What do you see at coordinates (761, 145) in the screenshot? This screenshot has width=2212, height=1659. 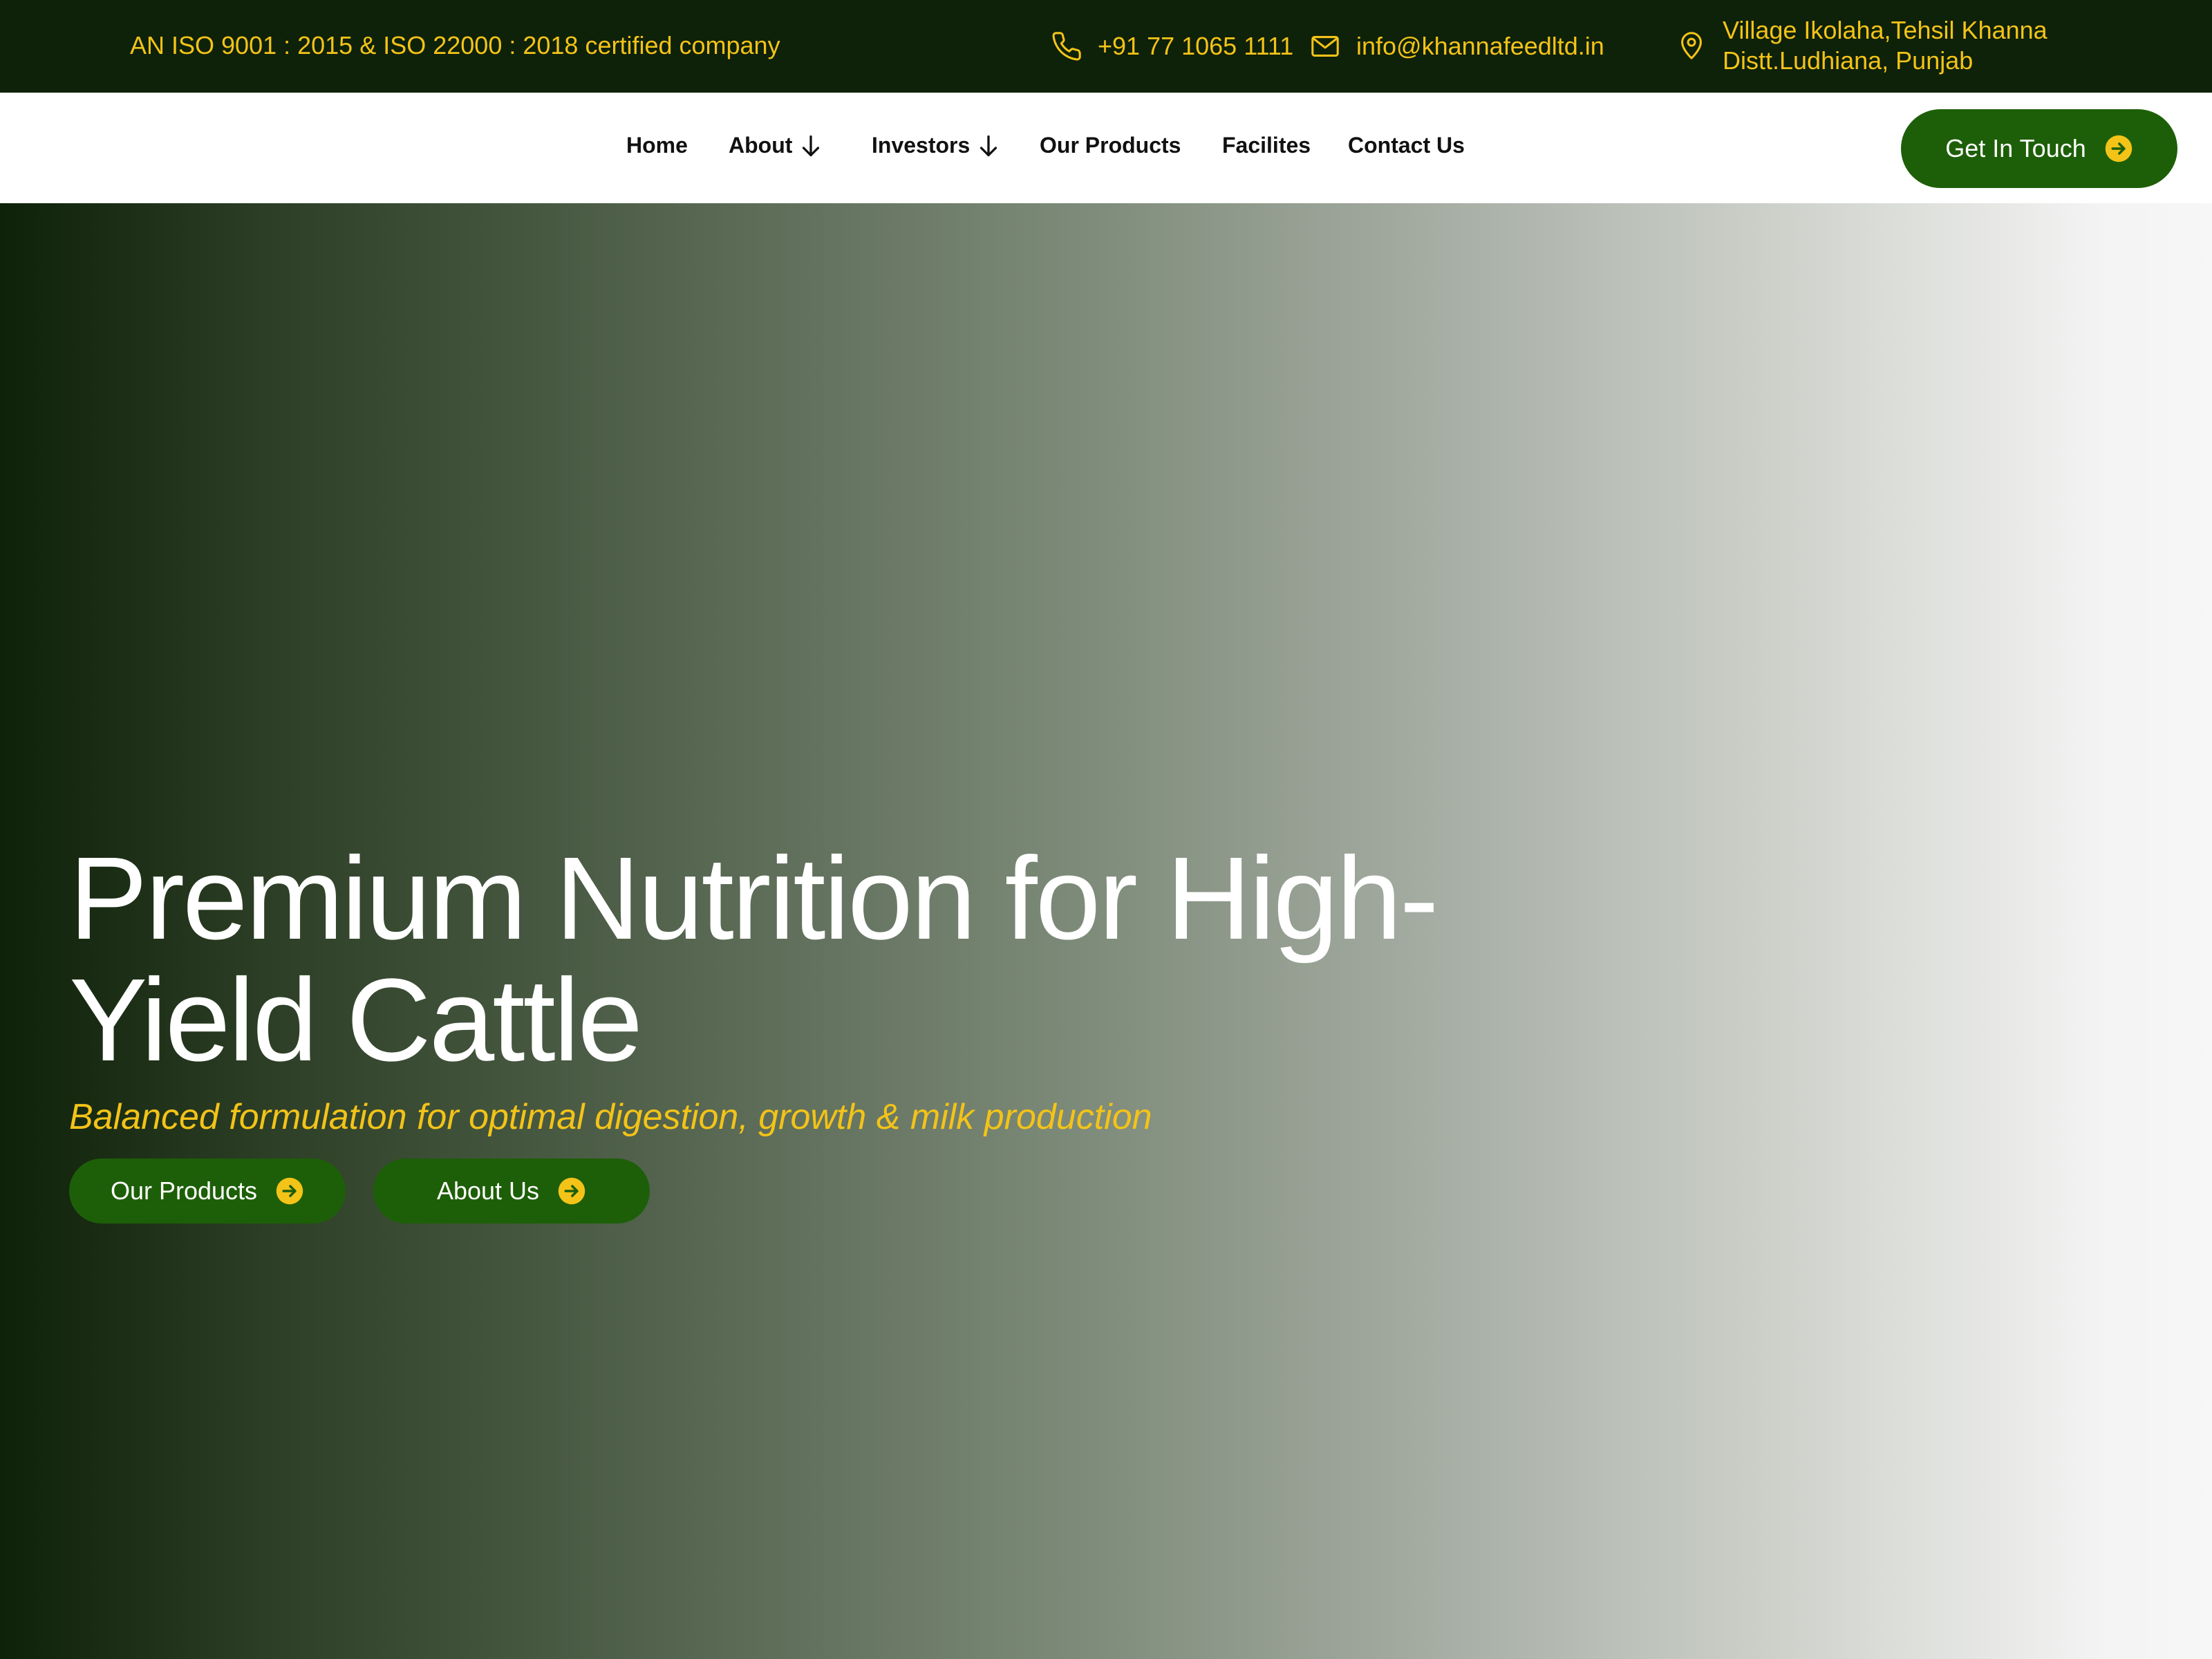 I see `nav-label-about: About` at bounding box center [761, 145].